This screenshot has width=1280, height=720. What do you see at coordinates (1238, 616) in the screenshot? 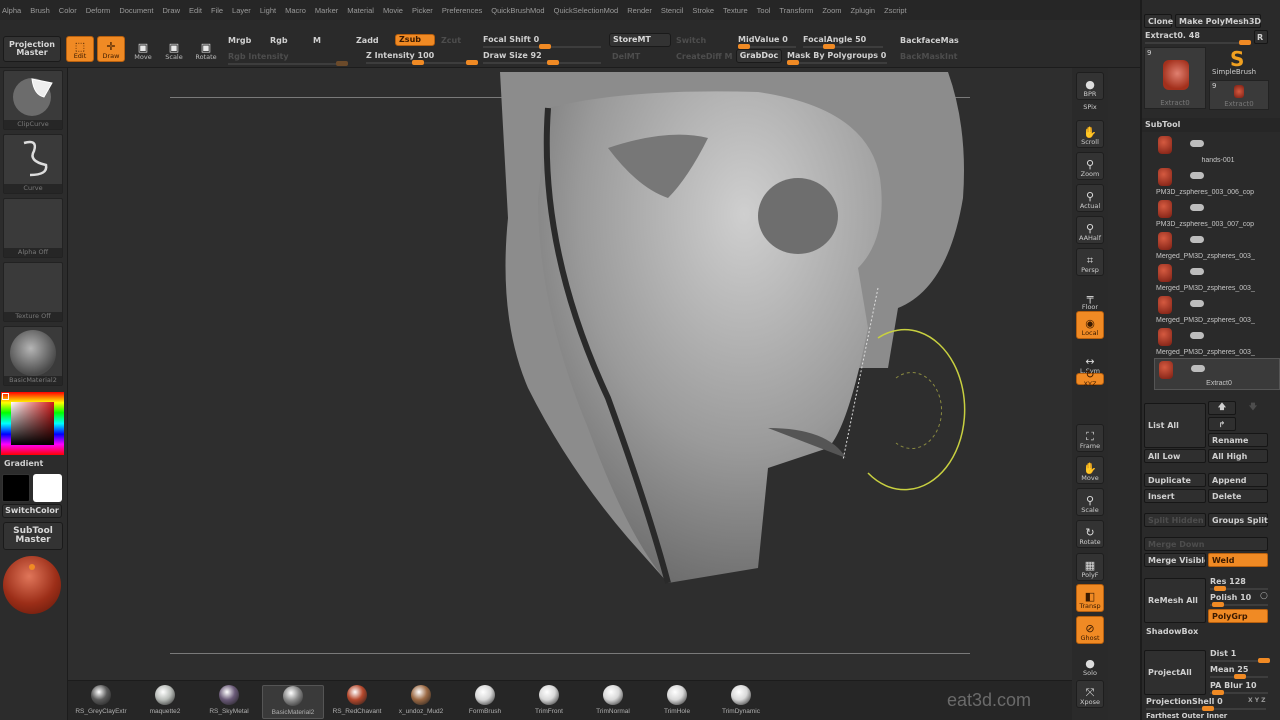
I see `polygrp-toggle: PolyGrp` at bounding box center [1238, 616].